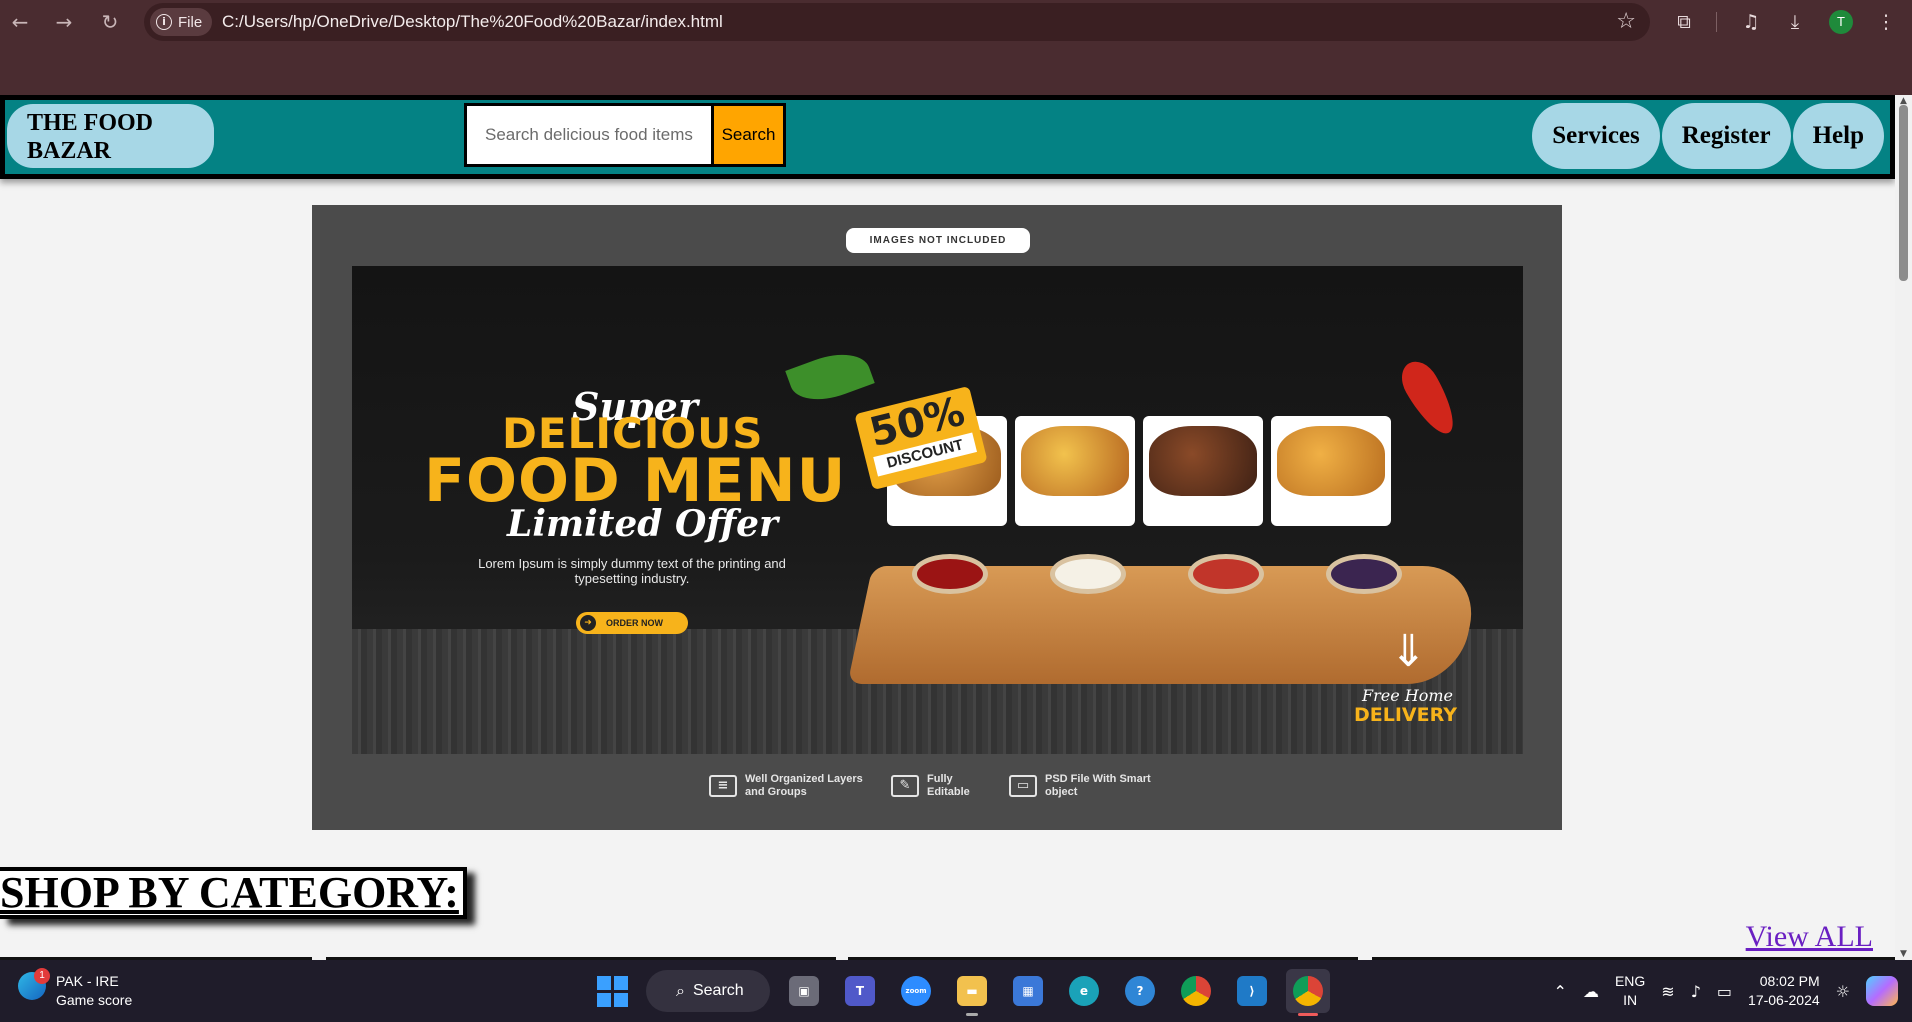 The image size is (1912, 1022). What do you see at coordinates (632, 623) in the screenshot?
I see `banner-order-now: ORDER NOW` at bounding box center [632, 623].